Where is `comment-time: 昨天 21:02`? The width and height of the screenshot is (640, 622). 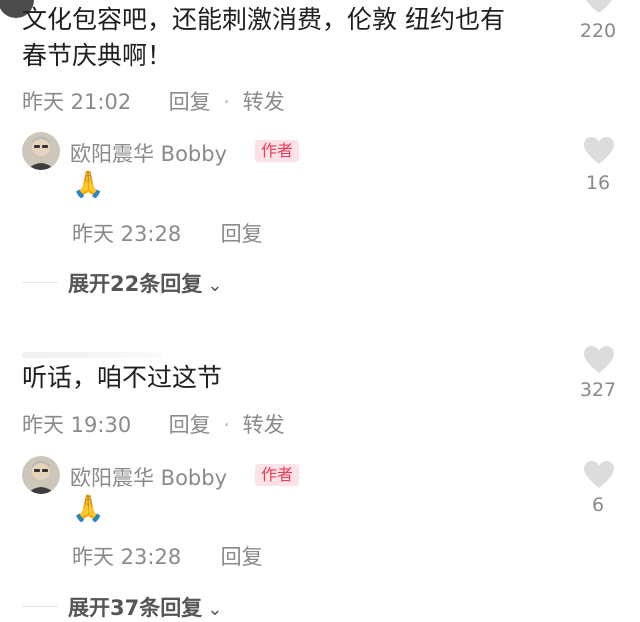 comment-time: 昨天 21:02 is located at coordinates (77, 102).